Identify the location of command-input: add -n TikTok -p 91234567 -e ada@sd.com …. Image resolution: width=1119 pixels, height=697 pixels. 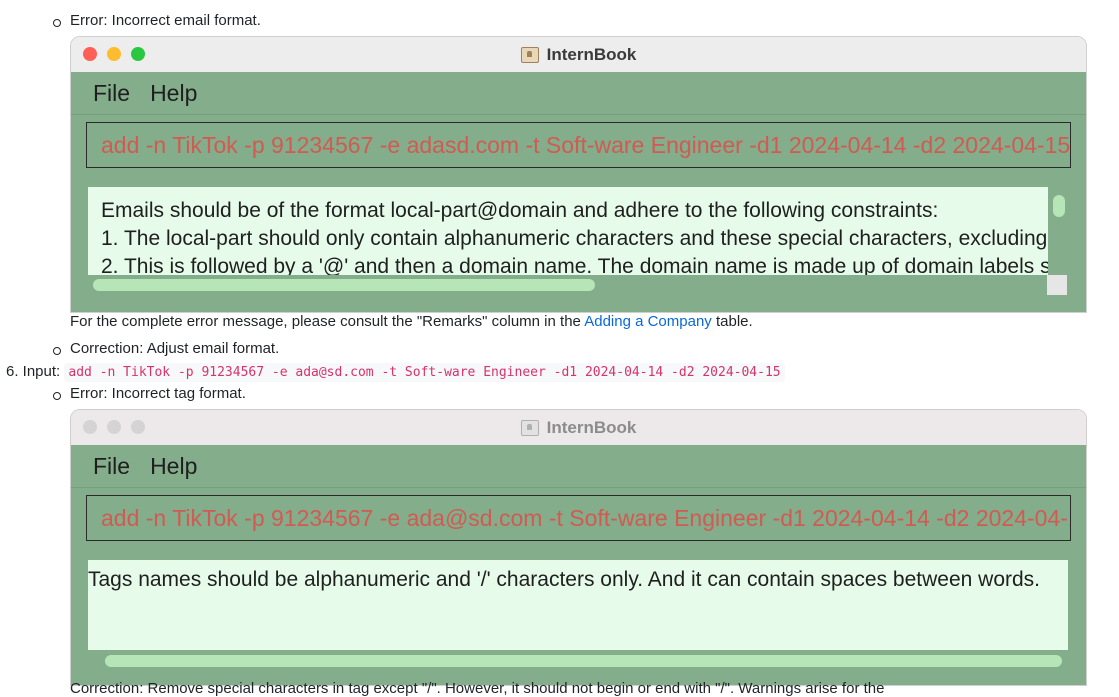
(578, 518).